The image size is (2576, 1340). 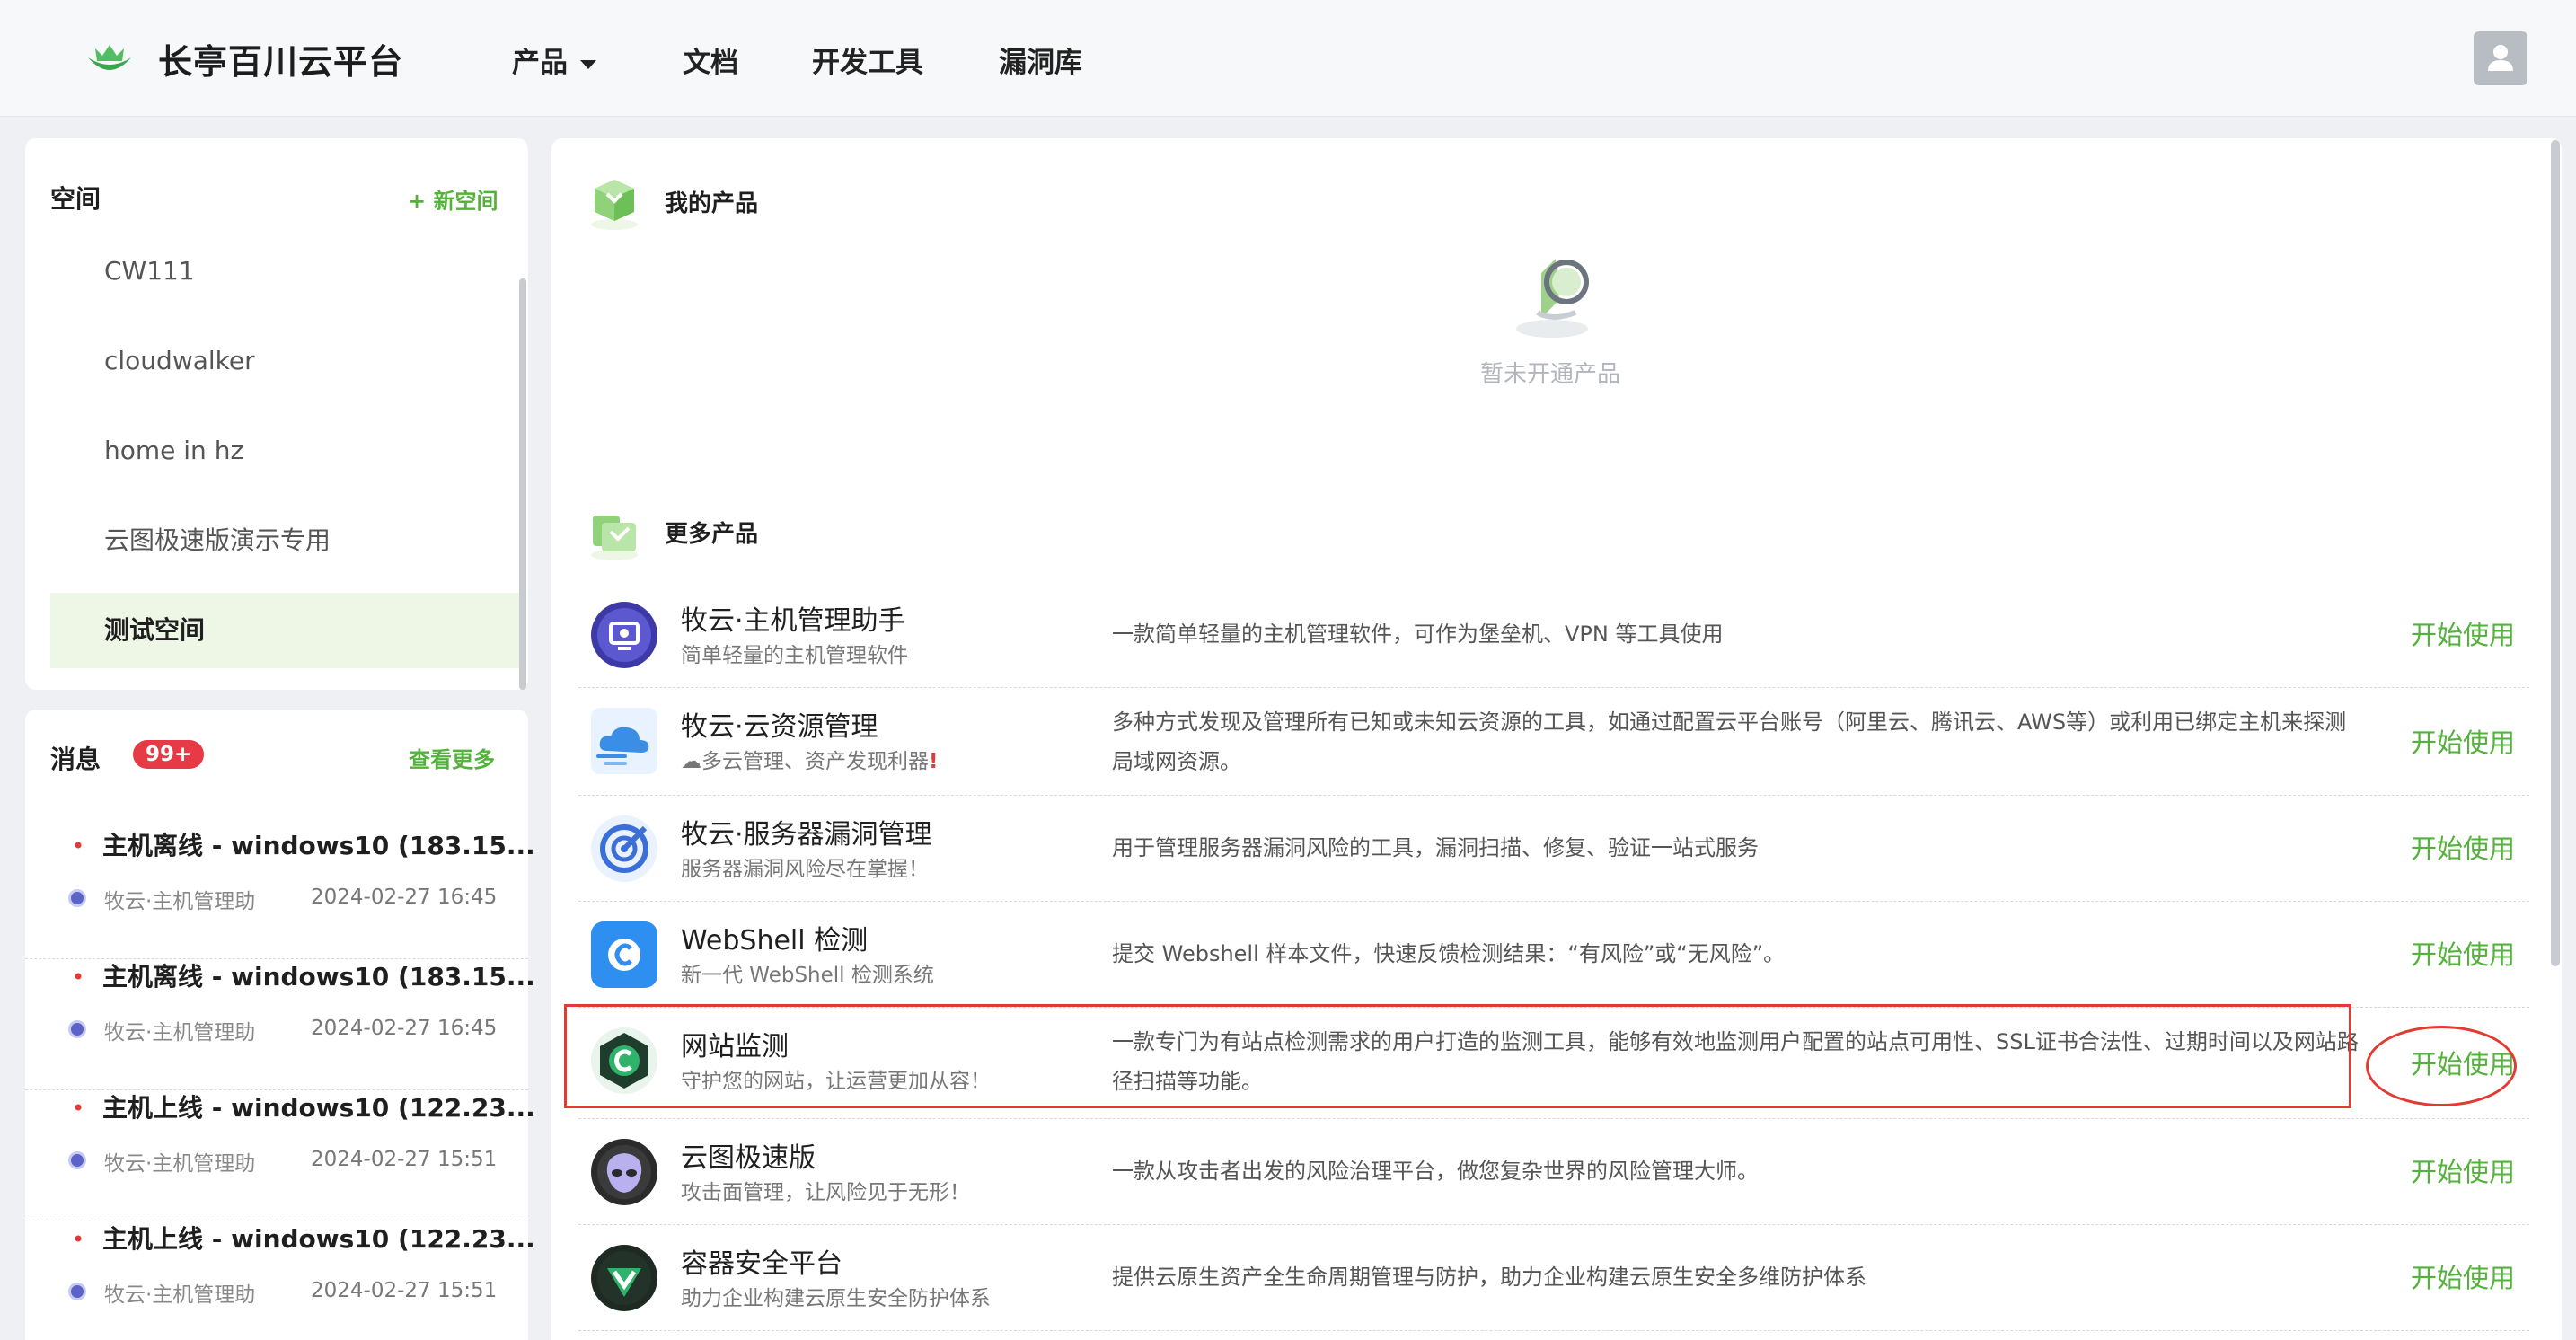 I want to click on messages-title: 消息, so click(x=75, y=760).